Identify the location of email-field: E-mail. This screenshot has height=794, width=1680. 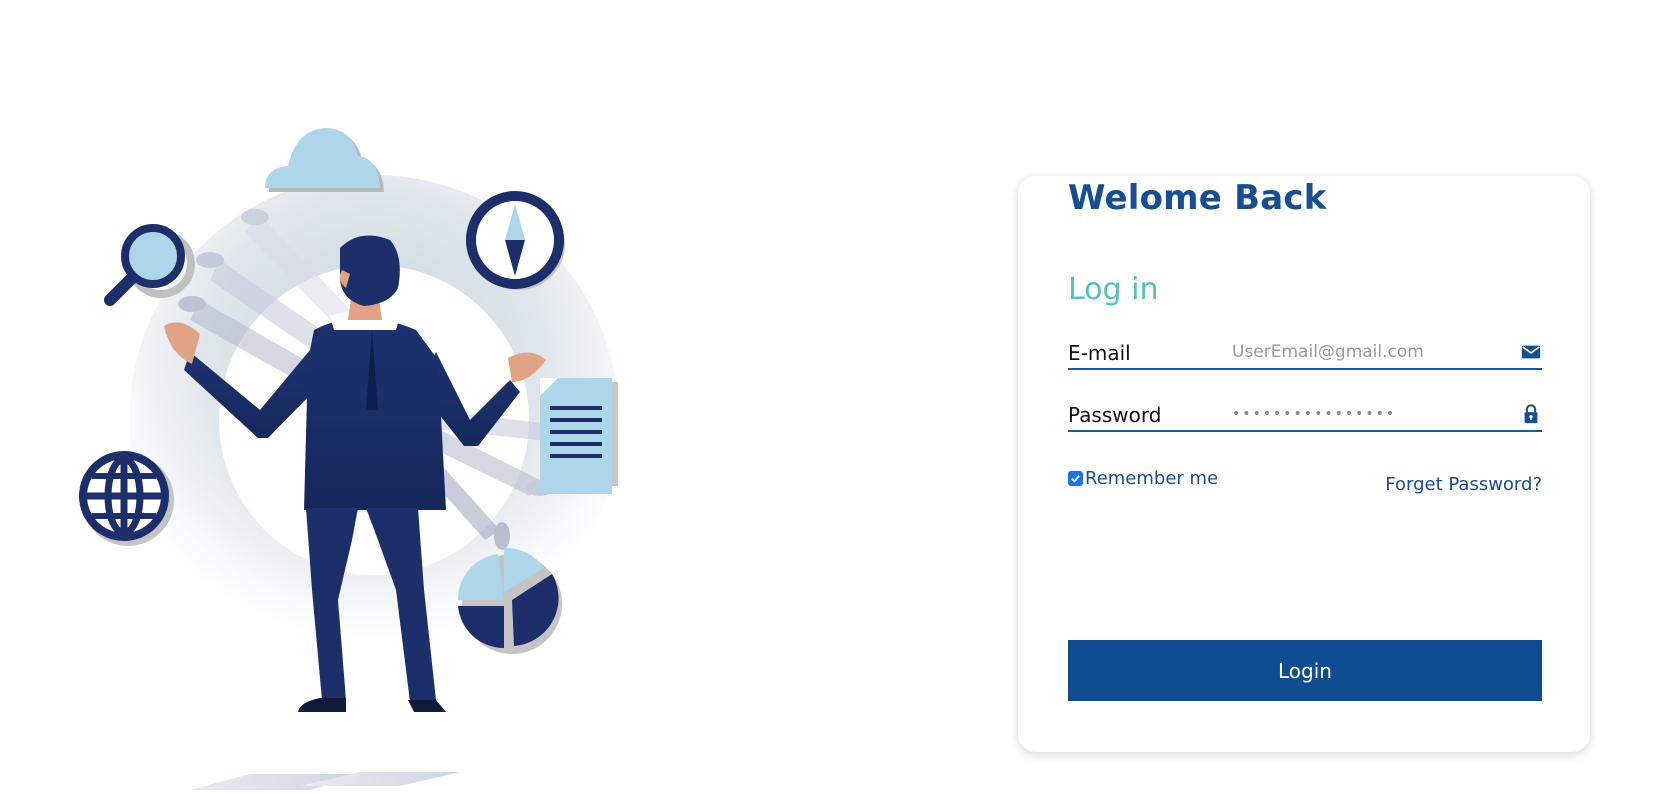
(1305, 352).